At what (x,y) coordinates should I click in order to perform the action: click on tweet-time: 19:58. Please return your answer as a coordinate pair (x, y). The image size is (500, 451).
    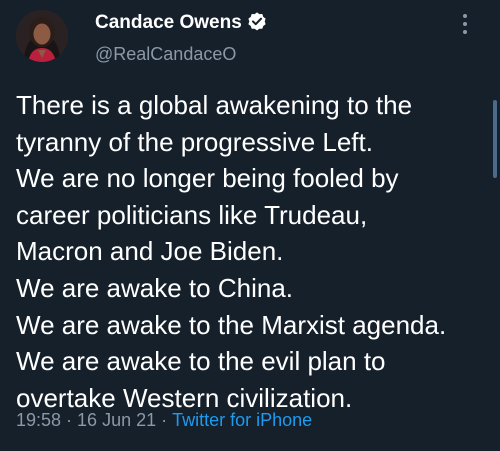
    Looking at the image, I should click on (38, 420).